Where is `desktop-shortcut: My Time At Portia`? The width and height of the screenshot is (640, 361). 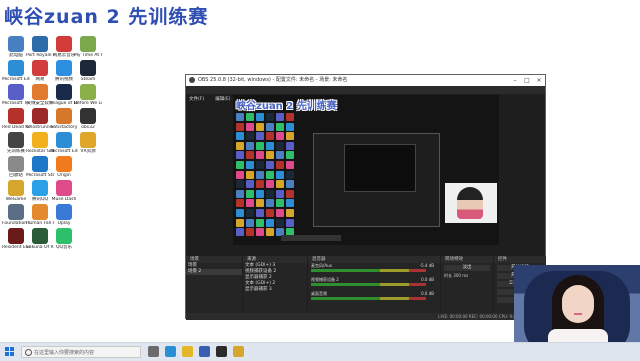
desktop-shortcut: My Time At Portia is located at coordinates (88, 47).